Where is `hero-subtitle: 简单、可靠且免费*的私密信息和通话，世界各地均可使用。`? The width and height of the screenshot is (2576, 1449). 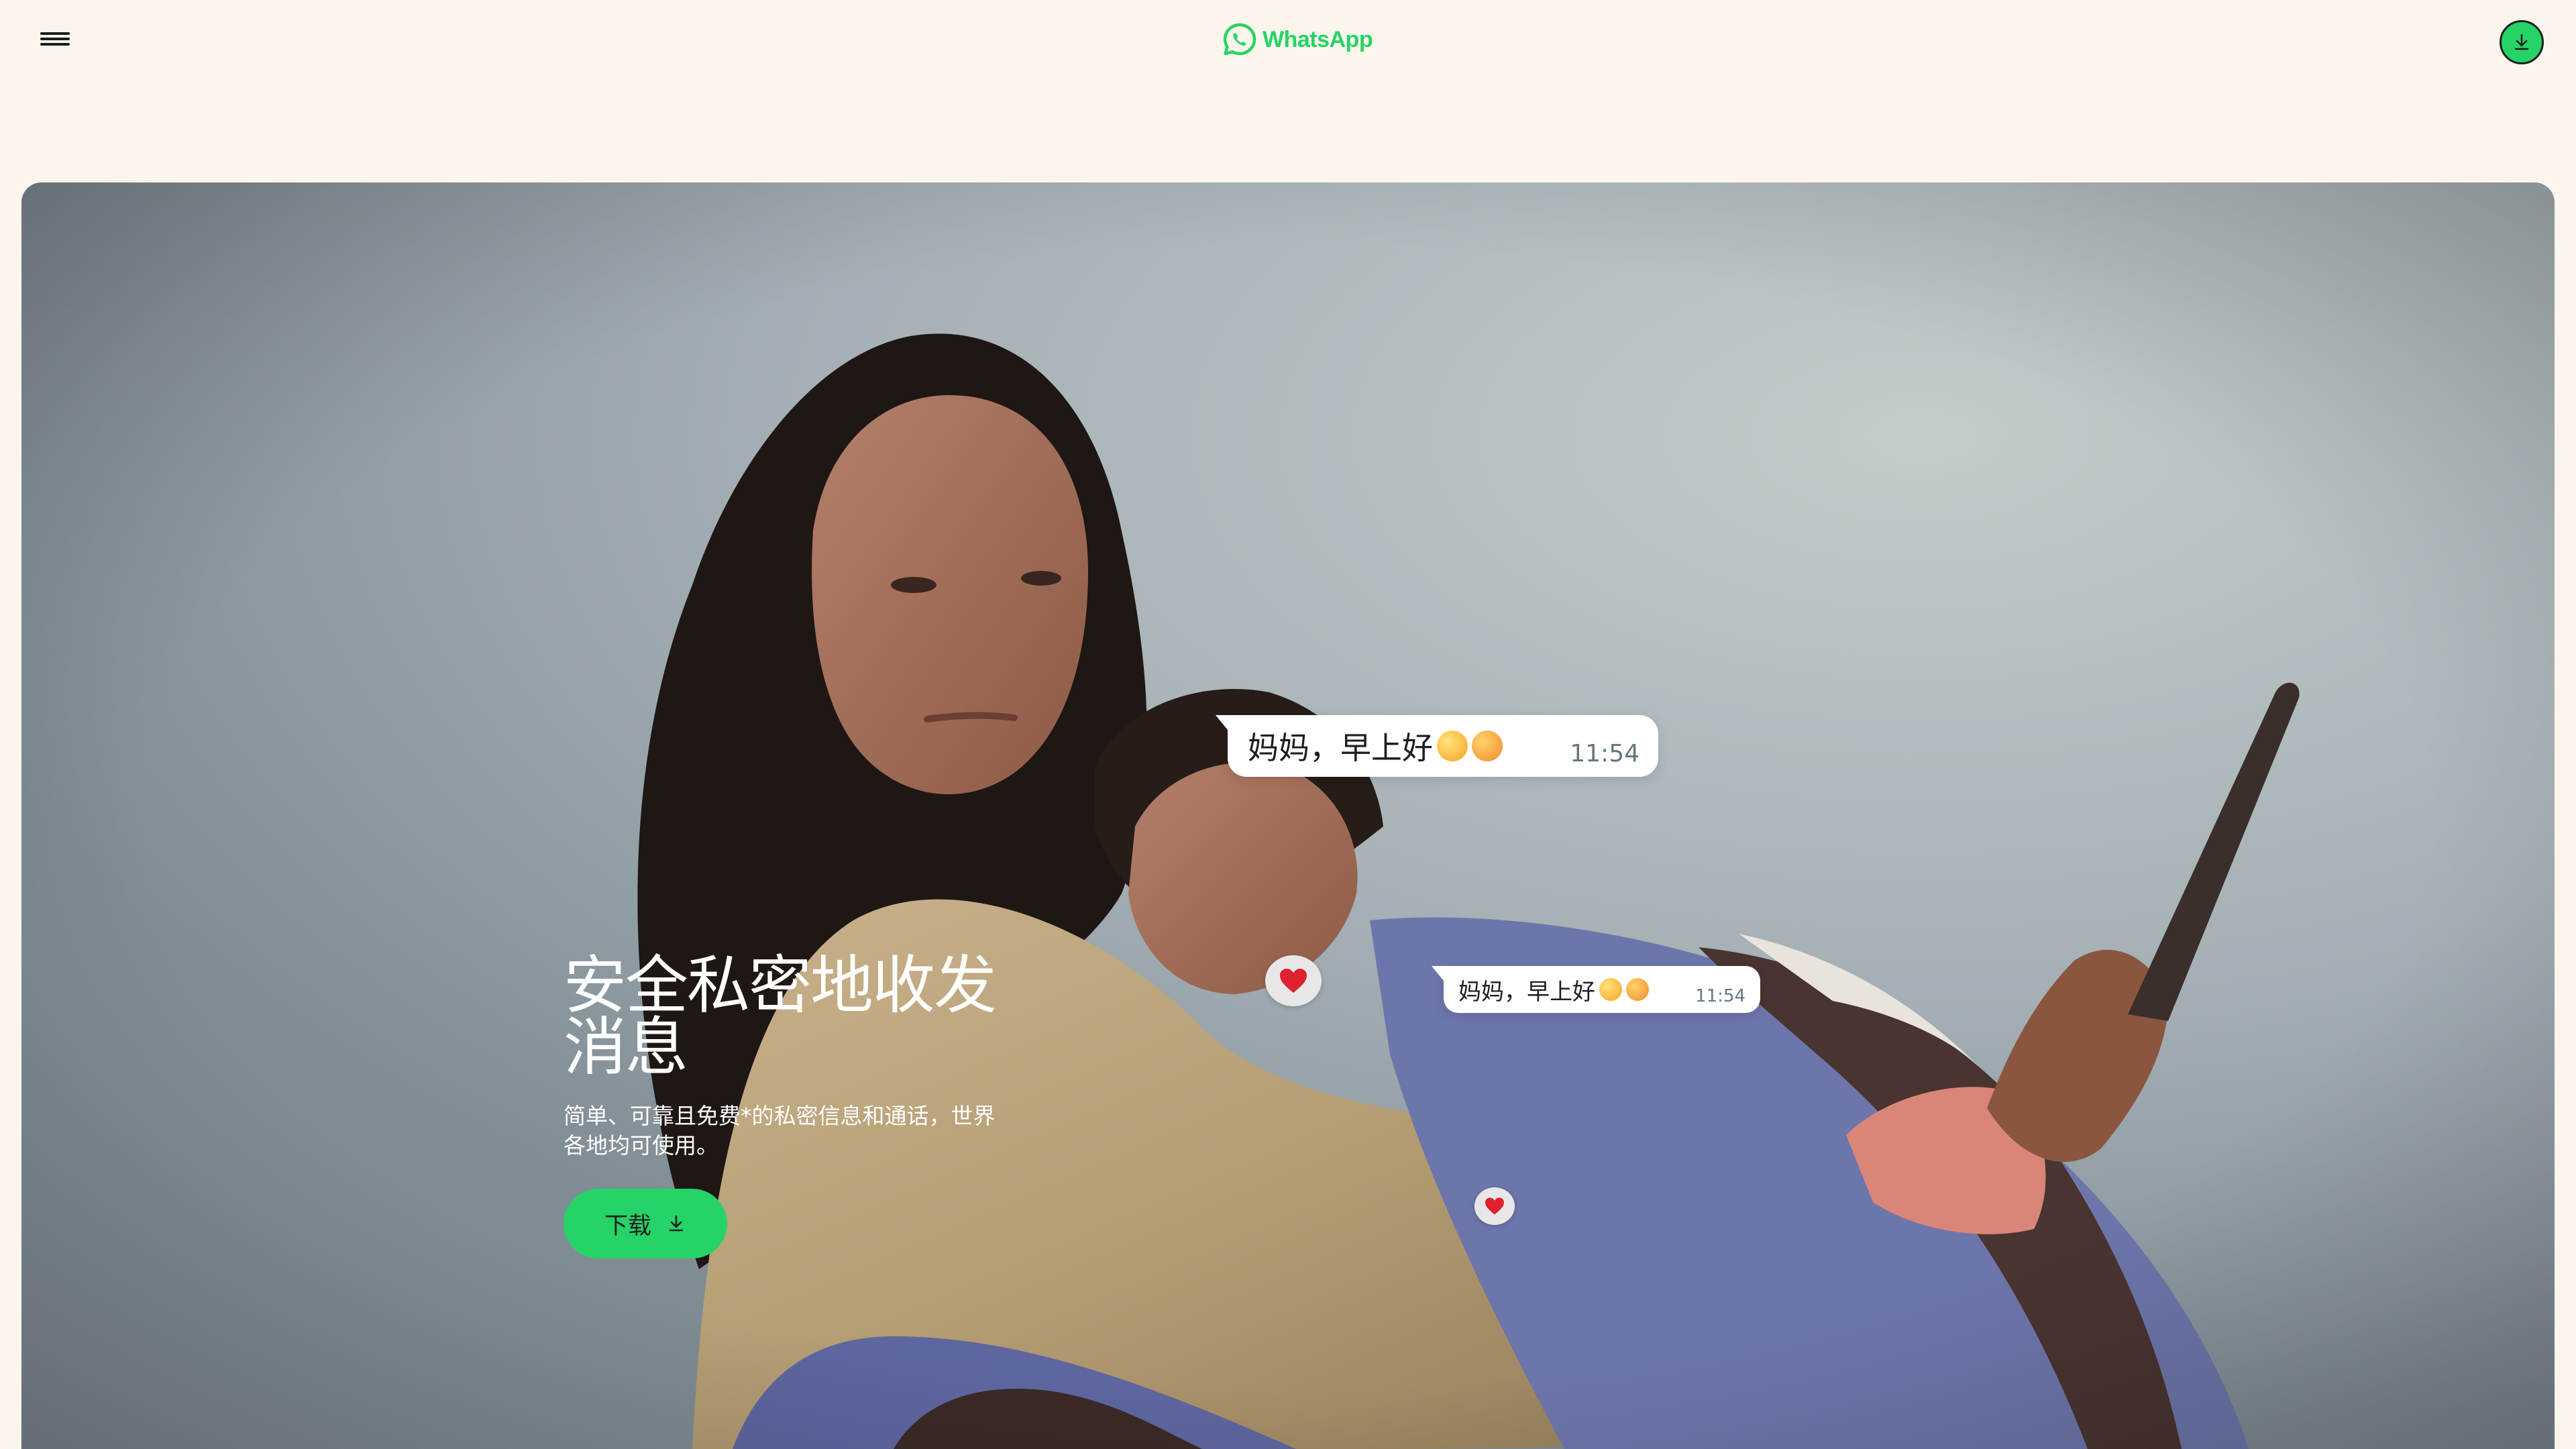
hero-subtitle: 简单、可靠且免费*的私密信息和通话，世界各地均可使用。 is located at coordinates (780, 1131).